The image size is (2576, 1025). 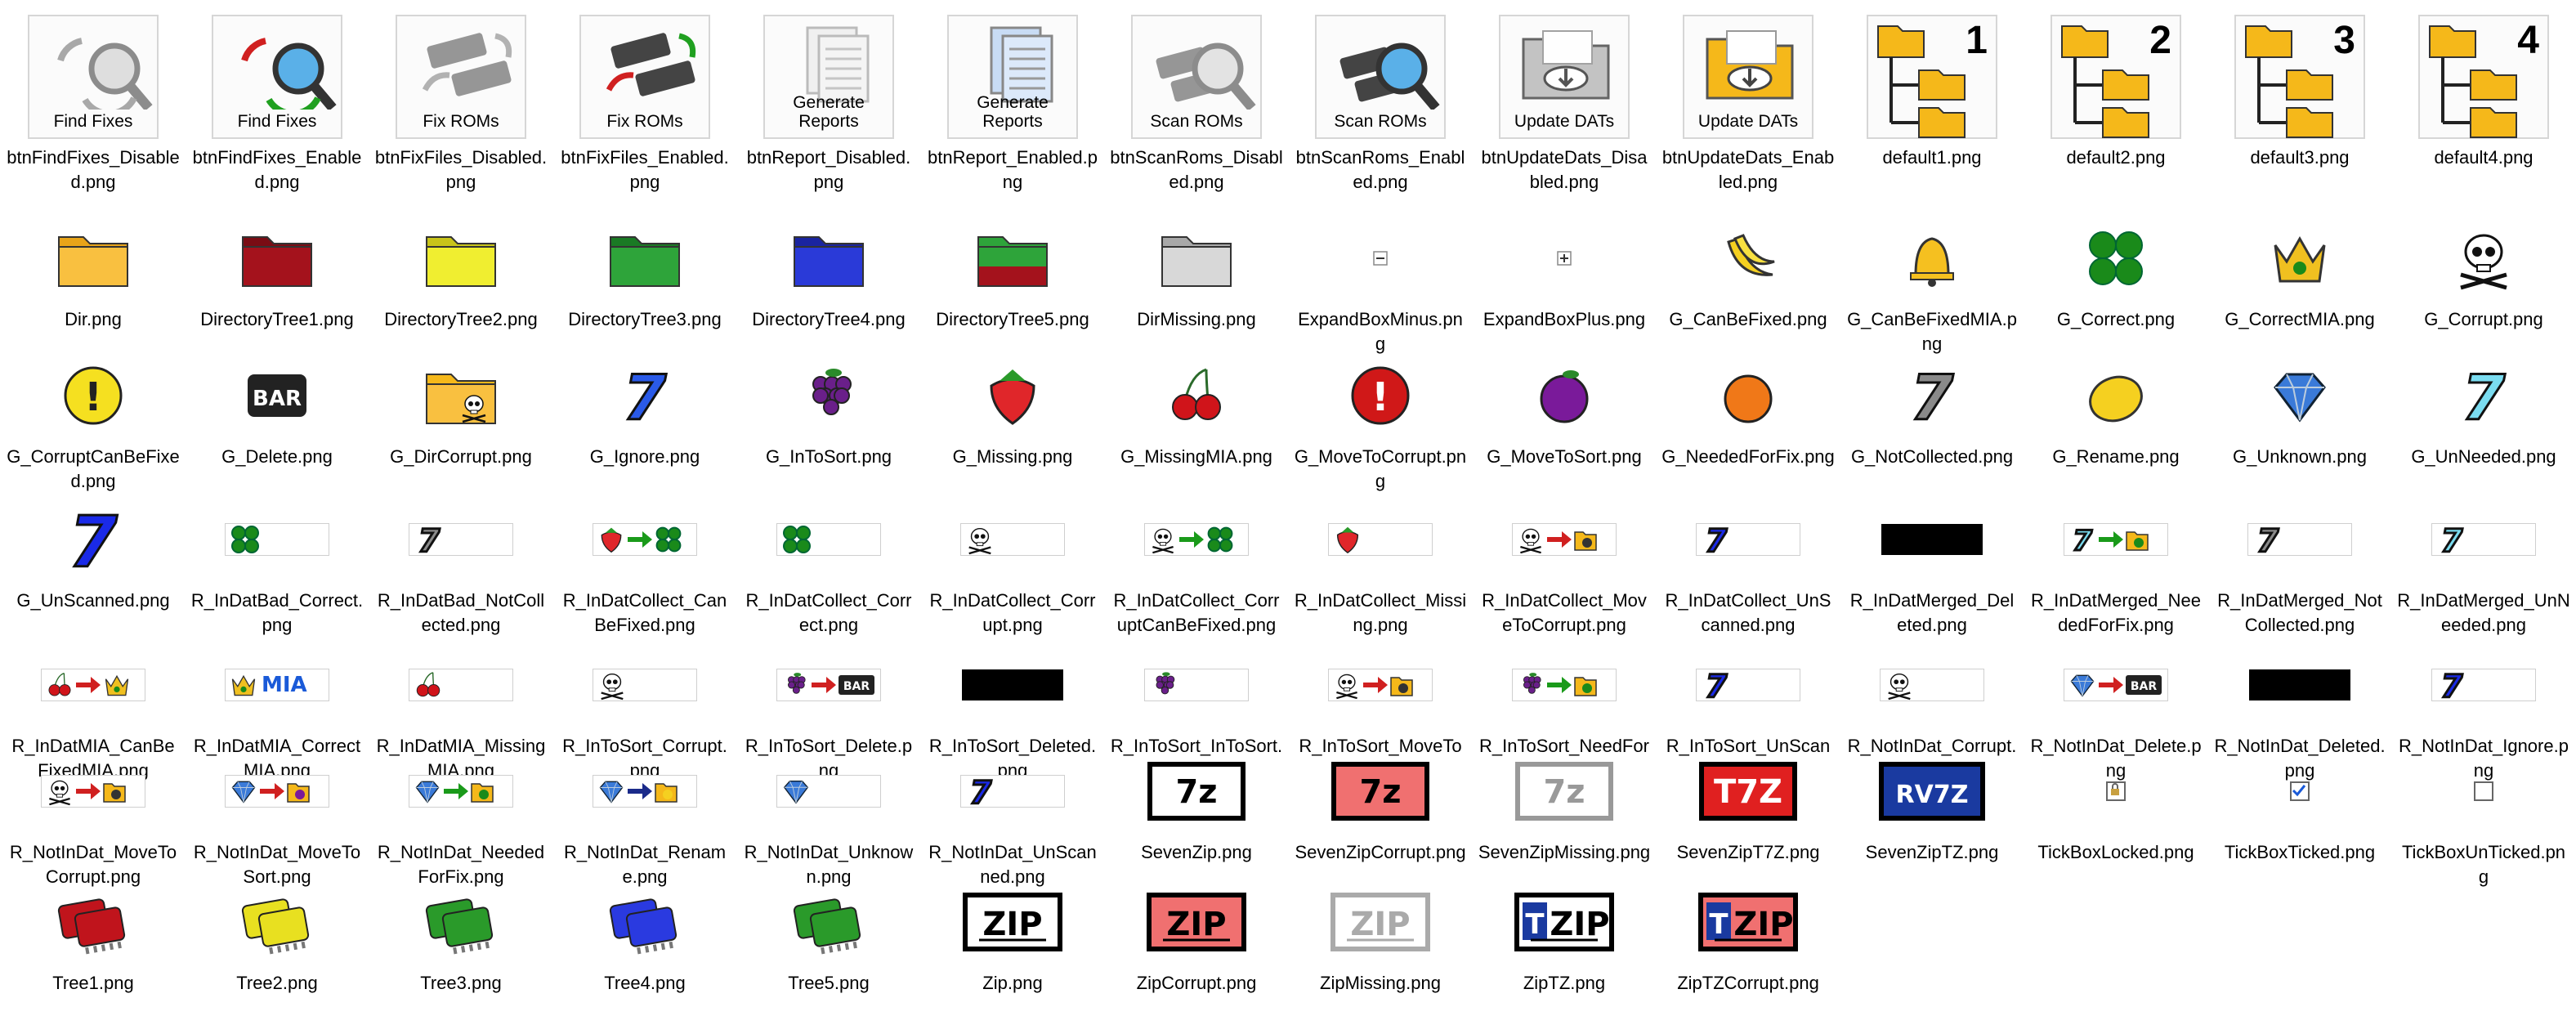 I want to click on file-item: 4 default4.png, so click(x=2483, y=85).